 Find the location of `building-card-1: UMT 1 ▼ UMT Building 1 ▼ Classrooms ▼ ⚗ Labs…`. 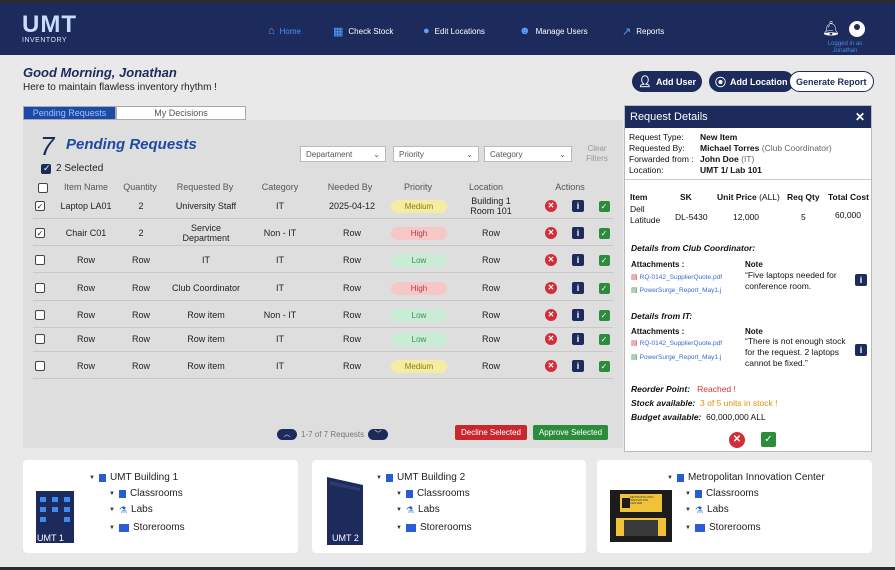

building-card-1: UMT 1 ▼ UMT Building 1 ▼ Classrooms ▼ ⚗ Labs… is located at coordinates (160, 506).